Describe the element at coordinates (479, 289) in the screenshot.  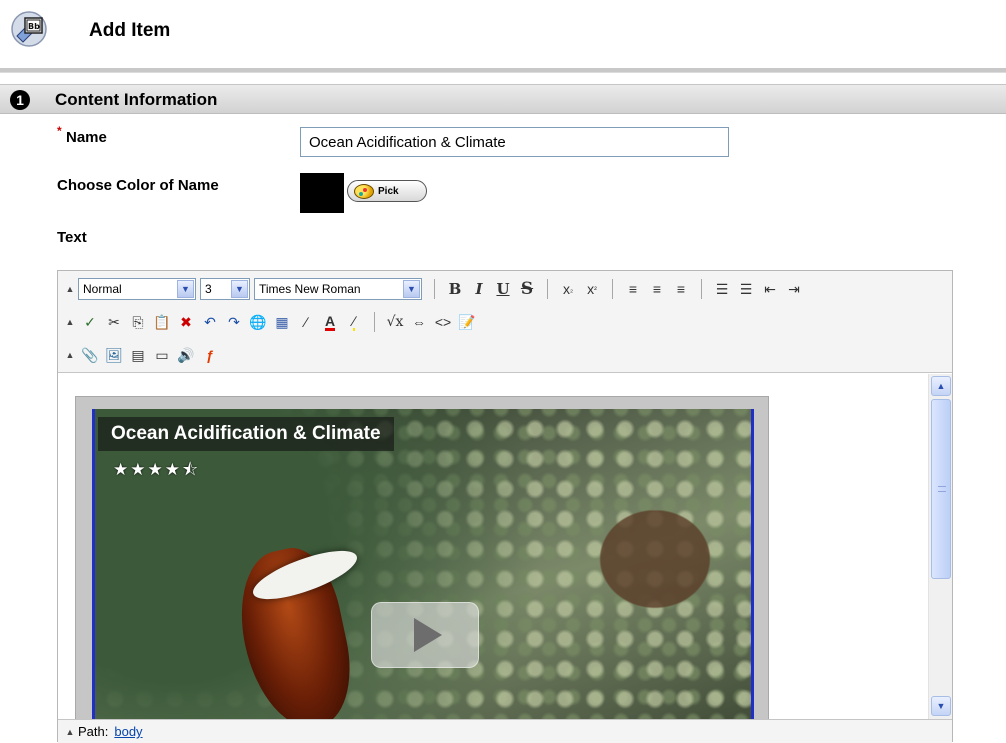
I see `italic-button: I` at that location.